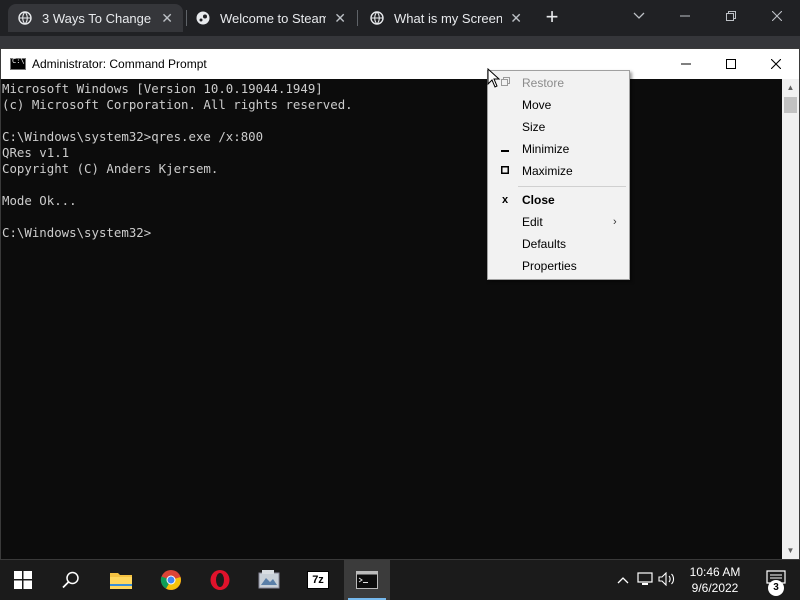 The width and height of the screenshot is (800, 600). What do you see at coordinates (23, 580) in the screenshot?
I see `start-icon` at bounding box center [23, 580].